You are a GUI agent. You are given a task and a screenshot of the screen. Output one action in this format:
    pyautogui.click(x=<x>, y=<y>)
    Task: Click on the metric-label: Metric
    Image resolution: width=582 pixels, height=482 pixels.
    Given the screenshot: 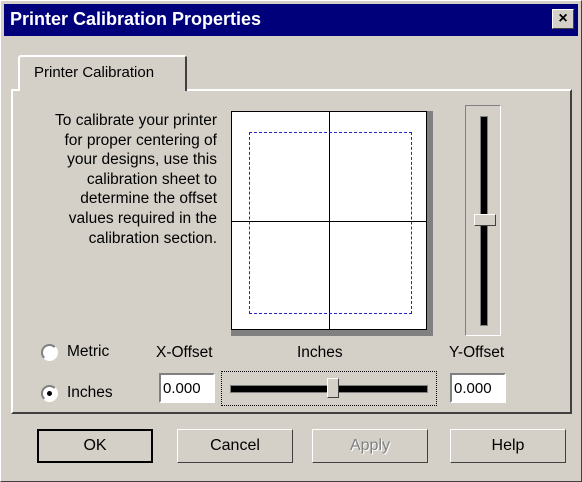 What is the action you would take?
    pyautogui.click(x=88, y=351)
    